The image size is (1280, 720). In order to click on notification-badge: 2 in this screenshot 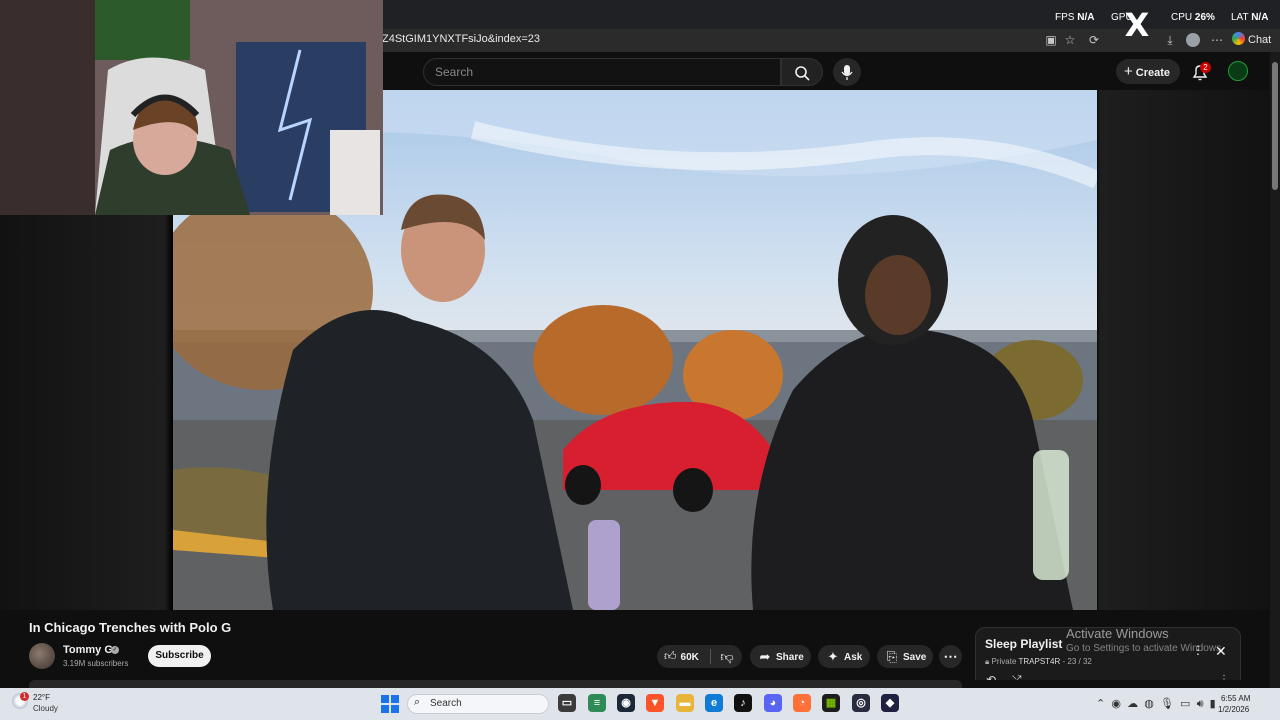, I will do `click(1205, 67)`.